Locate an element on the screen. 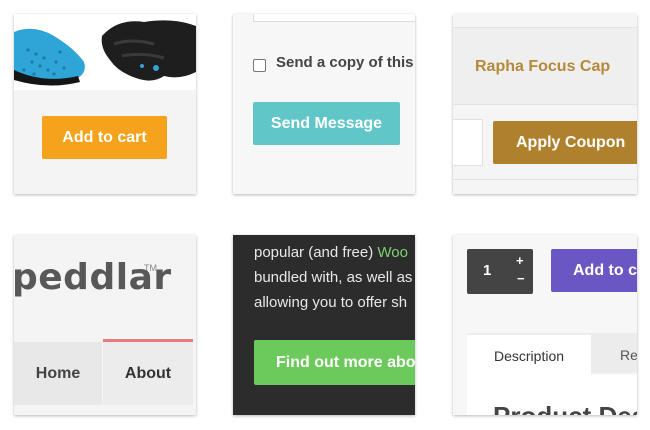 The image size is (650, 430). woo-link: Woo is located at coordinates (392, 252).